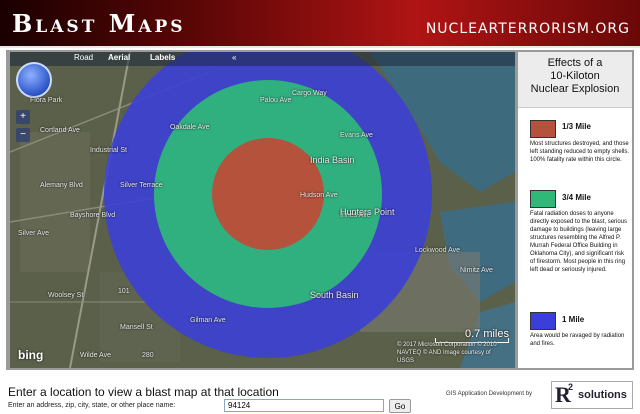 This screenshot has height=414, width=640. I want to click on map-style-toolbar: Road Aerial Labels «, so click(262, 59).